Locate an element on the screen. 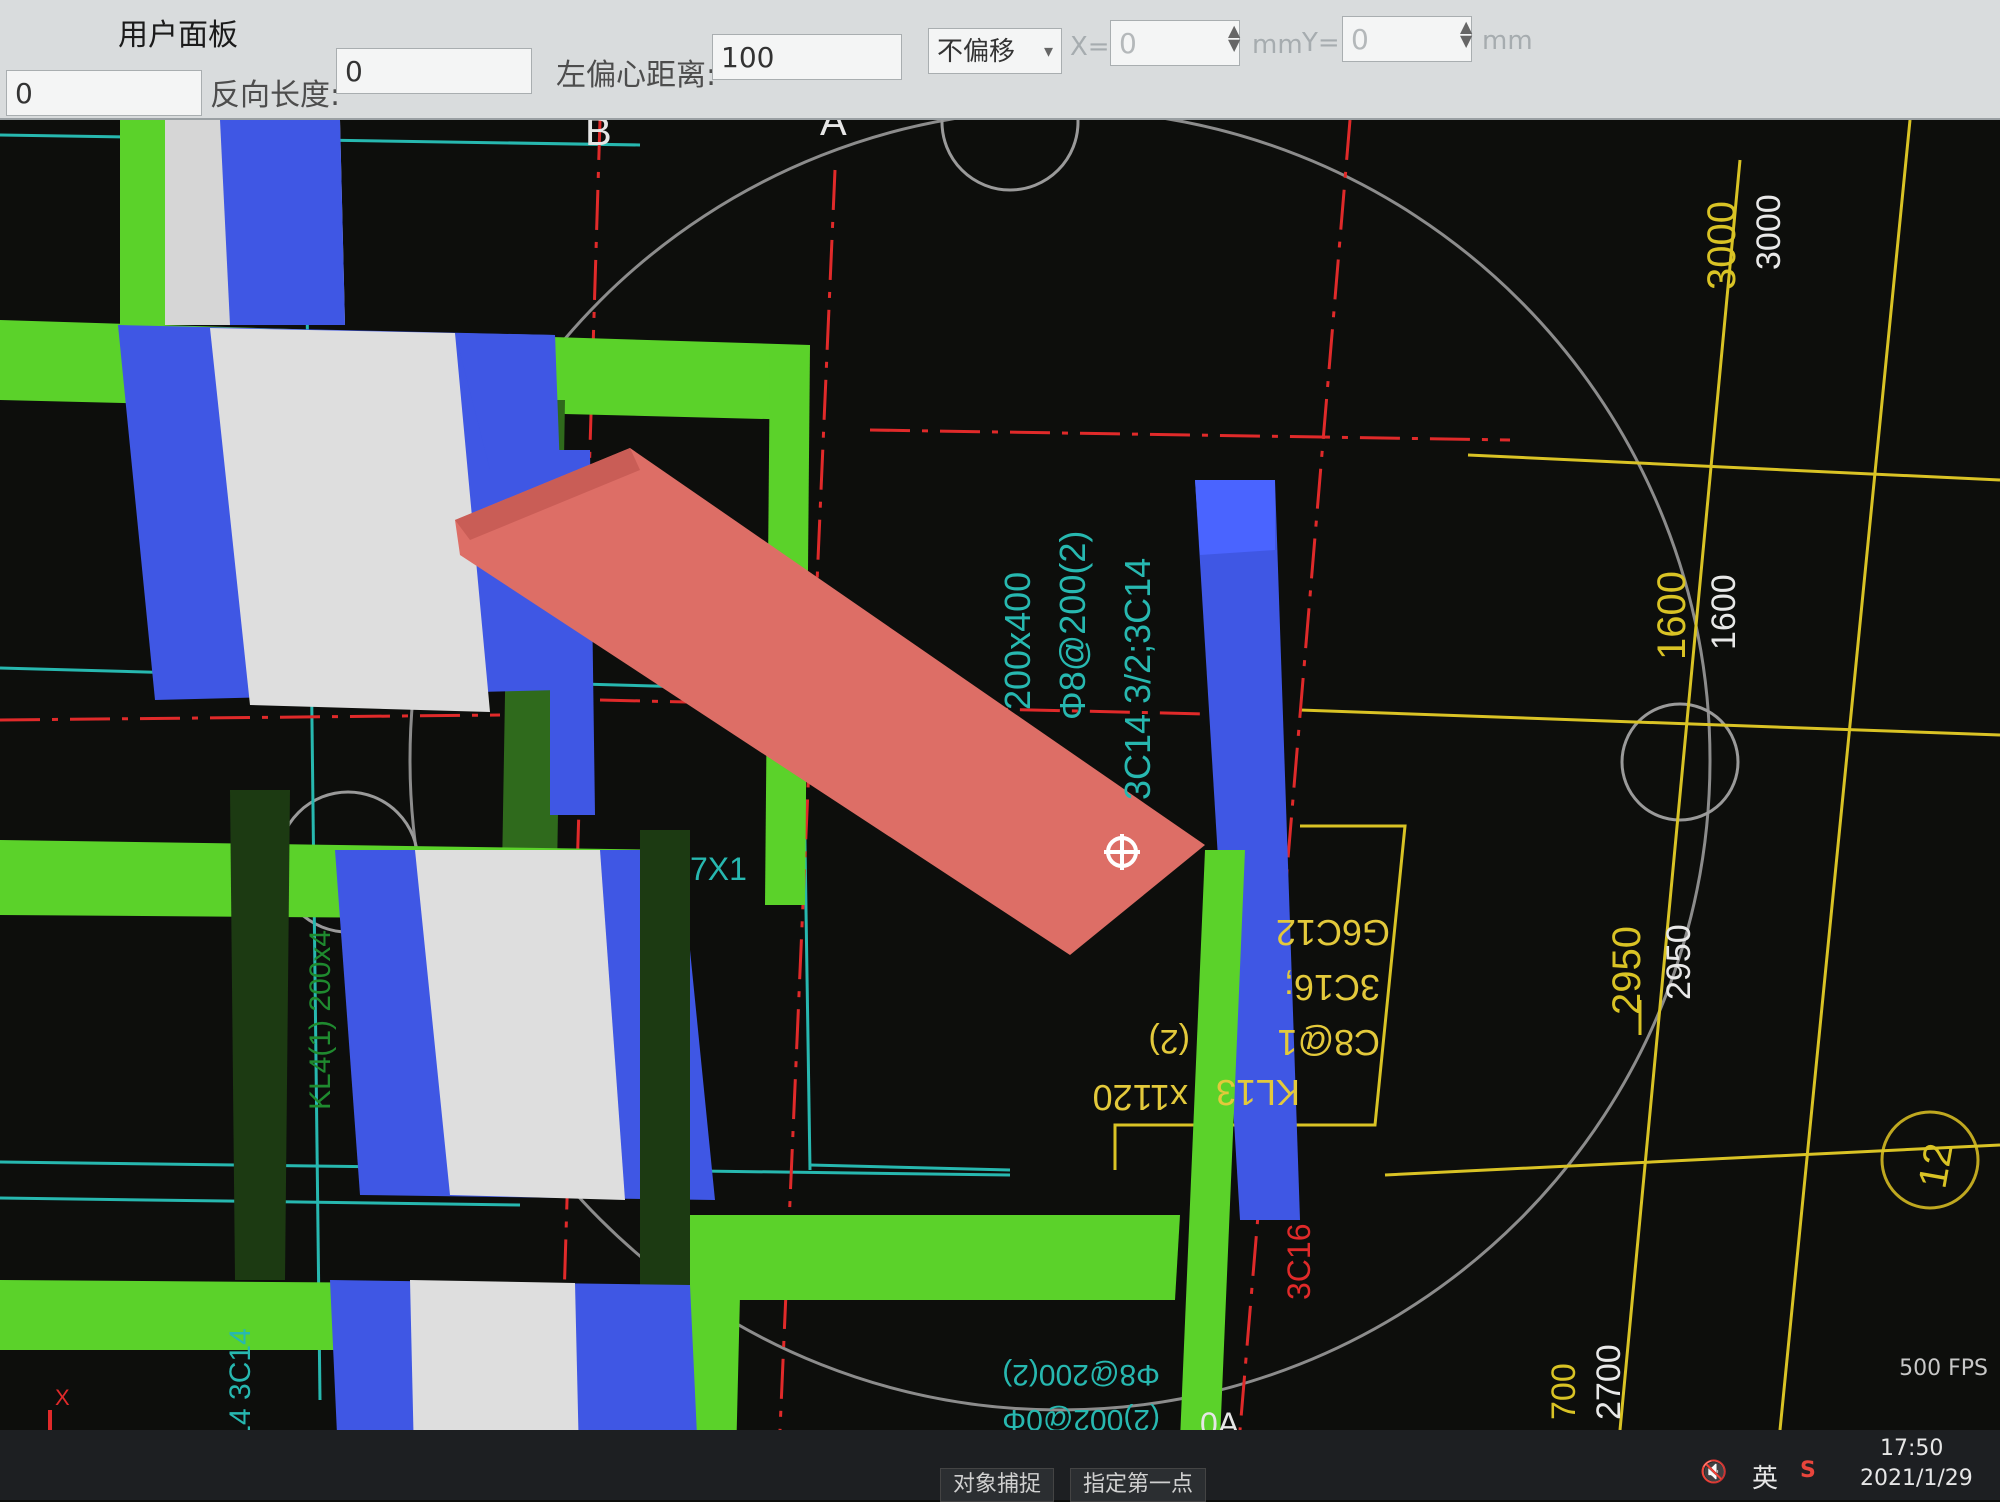  offset-mode-value: 不偏移 is located at coordinates (976, 52).